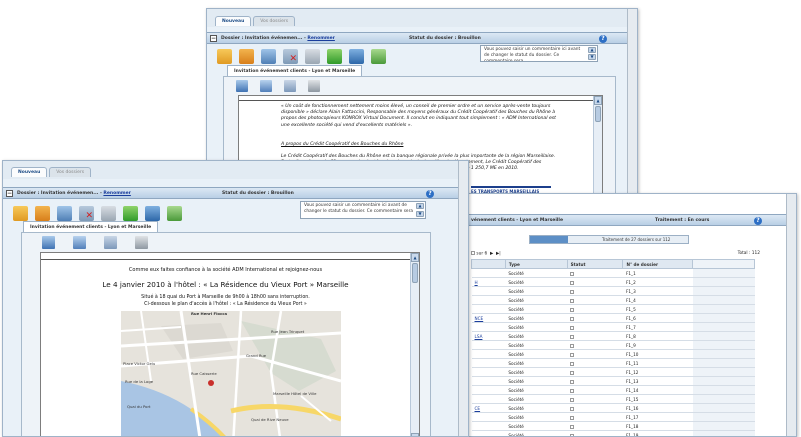  I want to click on table-row: Société F1_9, so click(613, 345).